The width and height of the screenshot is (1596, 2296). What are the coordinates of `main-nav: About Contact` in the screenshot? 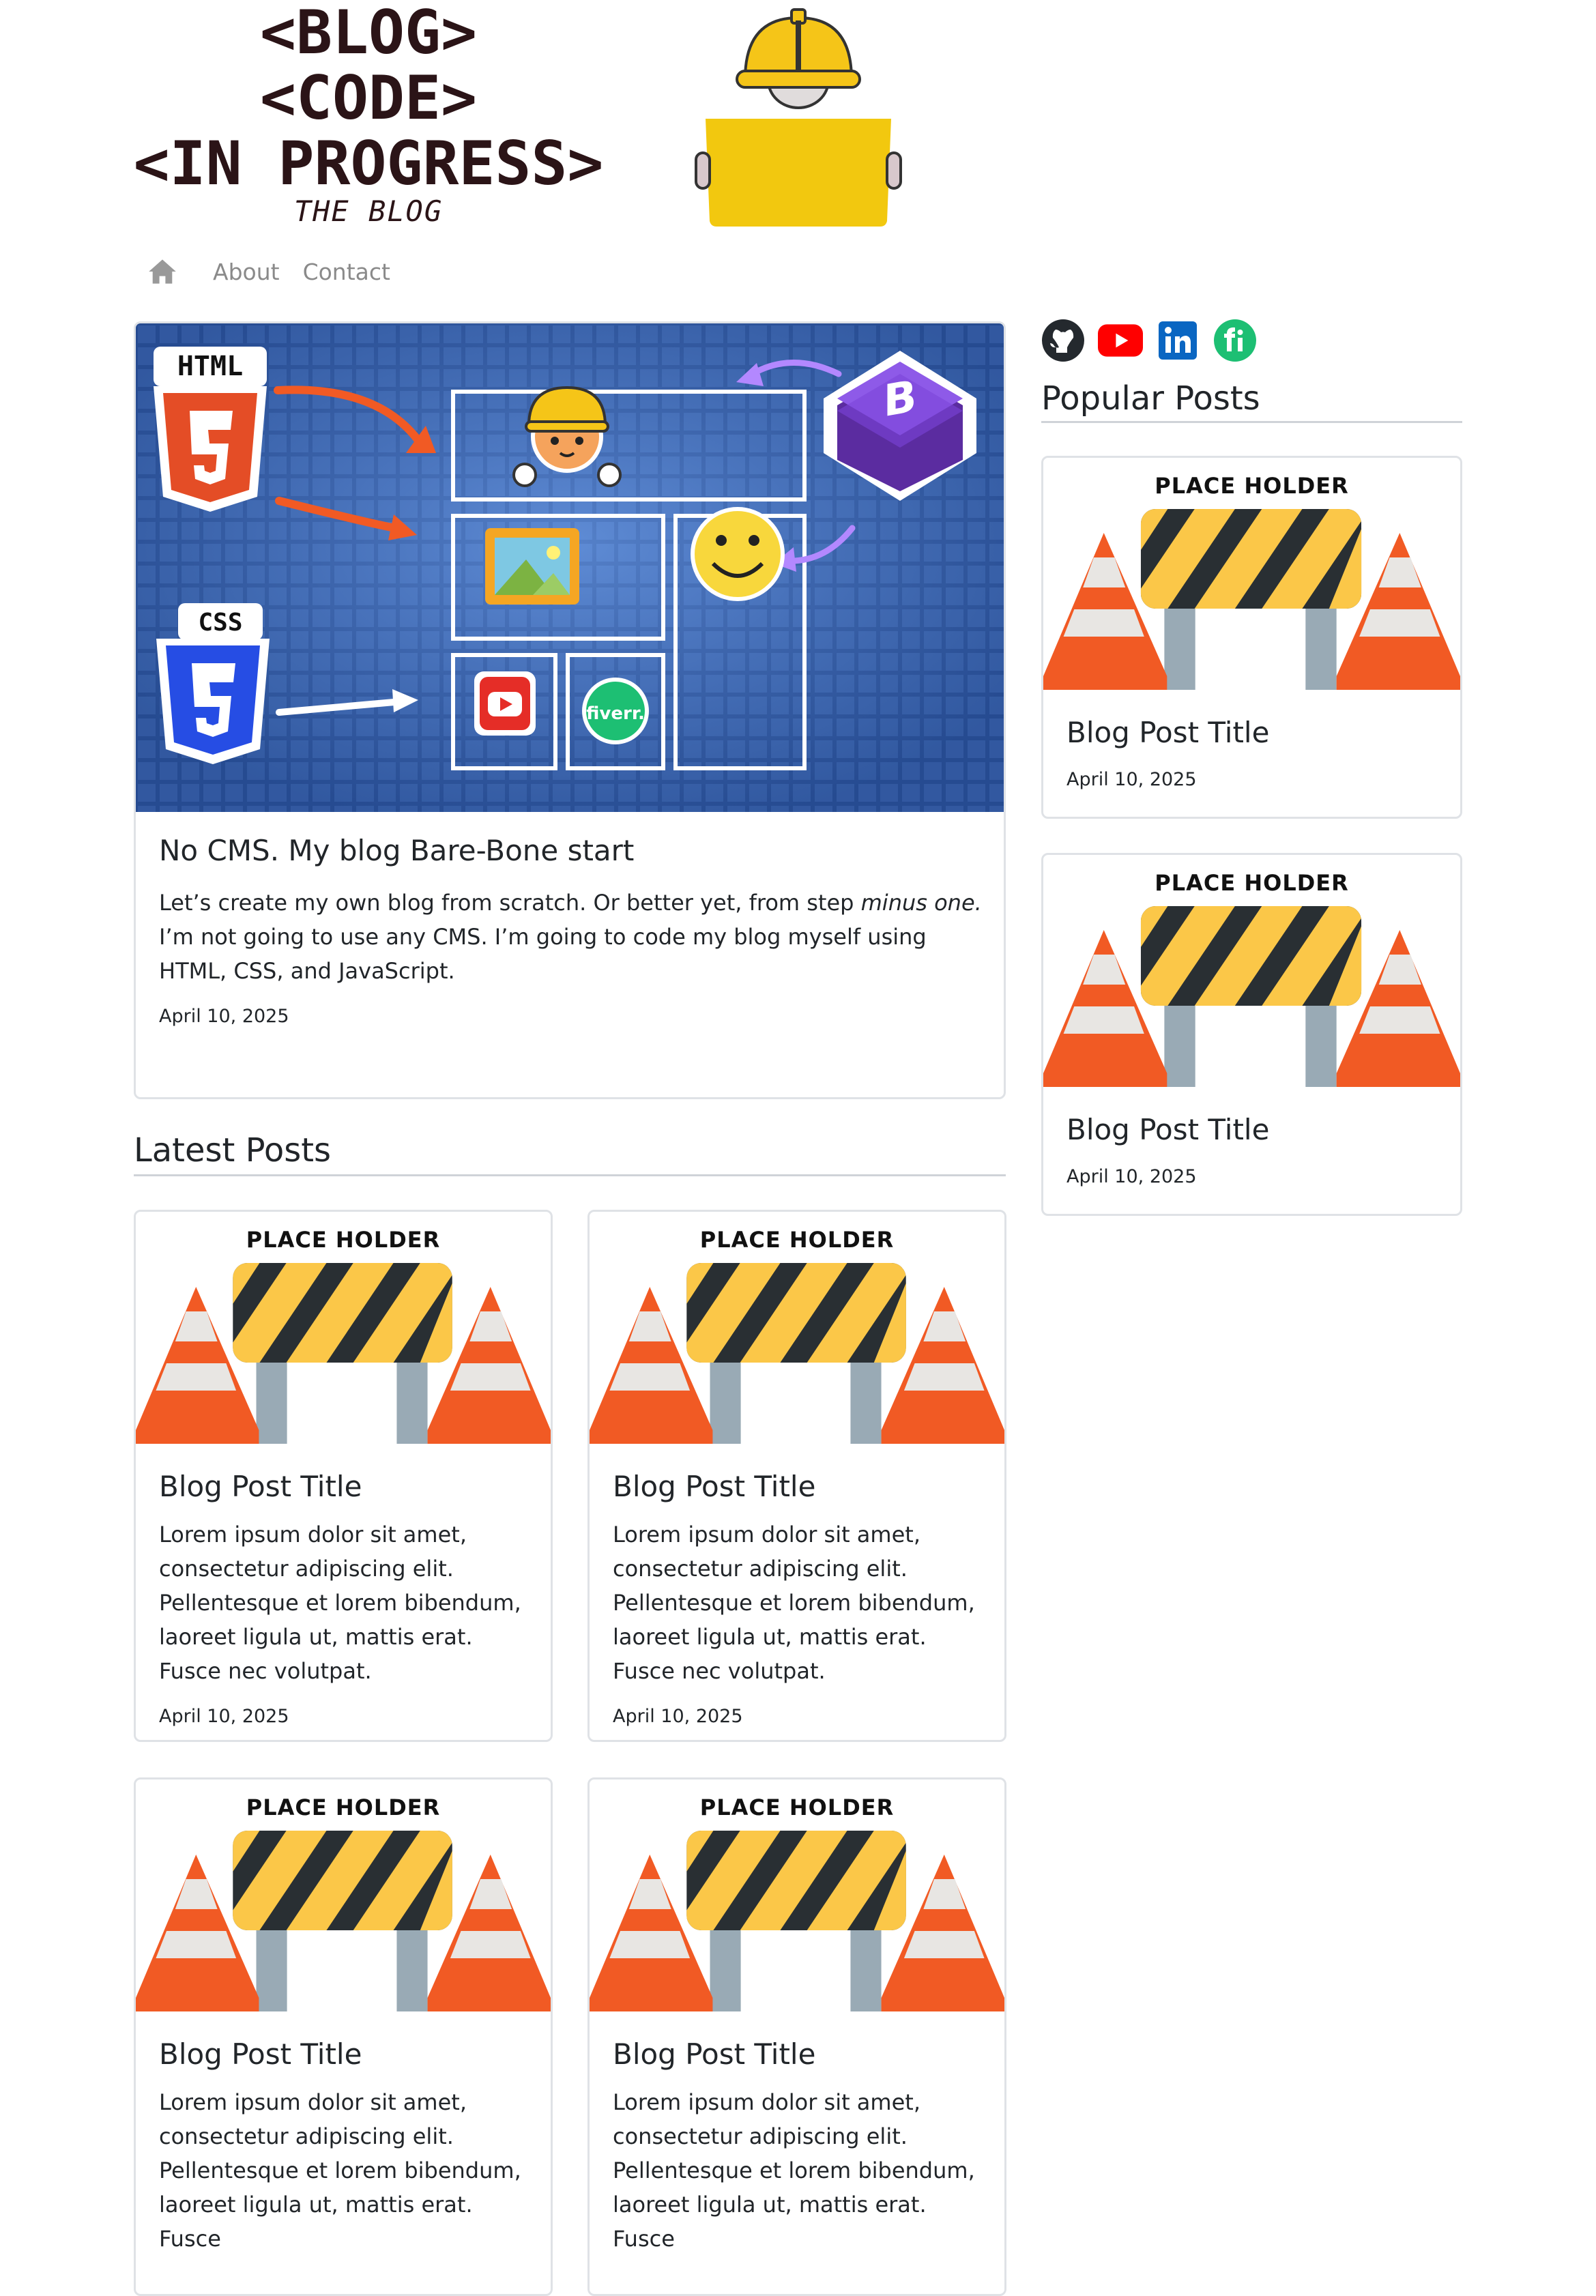 It's located at (280, 271).